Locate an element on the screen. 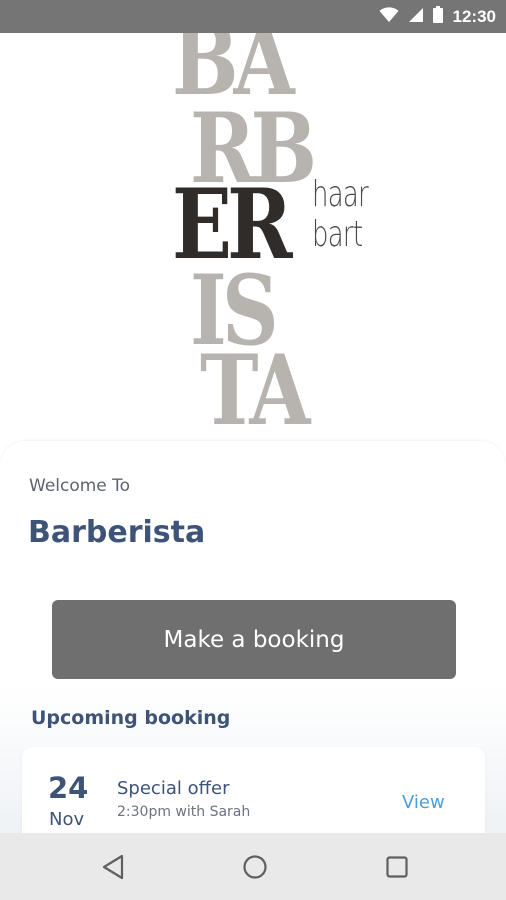 This screenshot has height=900, width=506. booking-title: Special offer is located at coordinates (173, 788).